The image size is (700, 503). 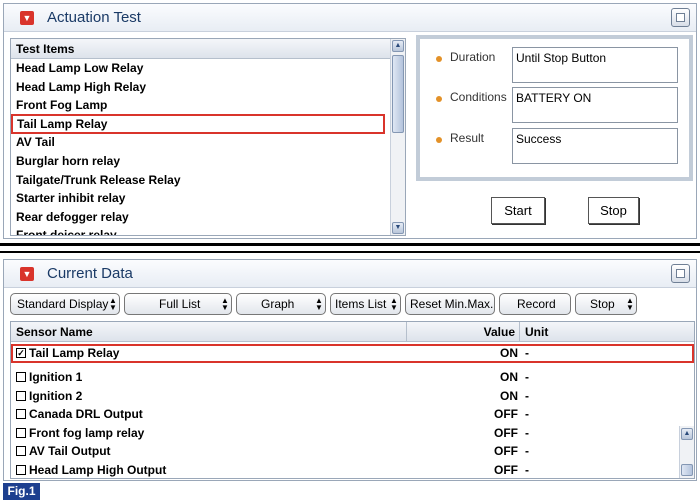 I want to click on value-header: Value, so click(x=499, y=332).